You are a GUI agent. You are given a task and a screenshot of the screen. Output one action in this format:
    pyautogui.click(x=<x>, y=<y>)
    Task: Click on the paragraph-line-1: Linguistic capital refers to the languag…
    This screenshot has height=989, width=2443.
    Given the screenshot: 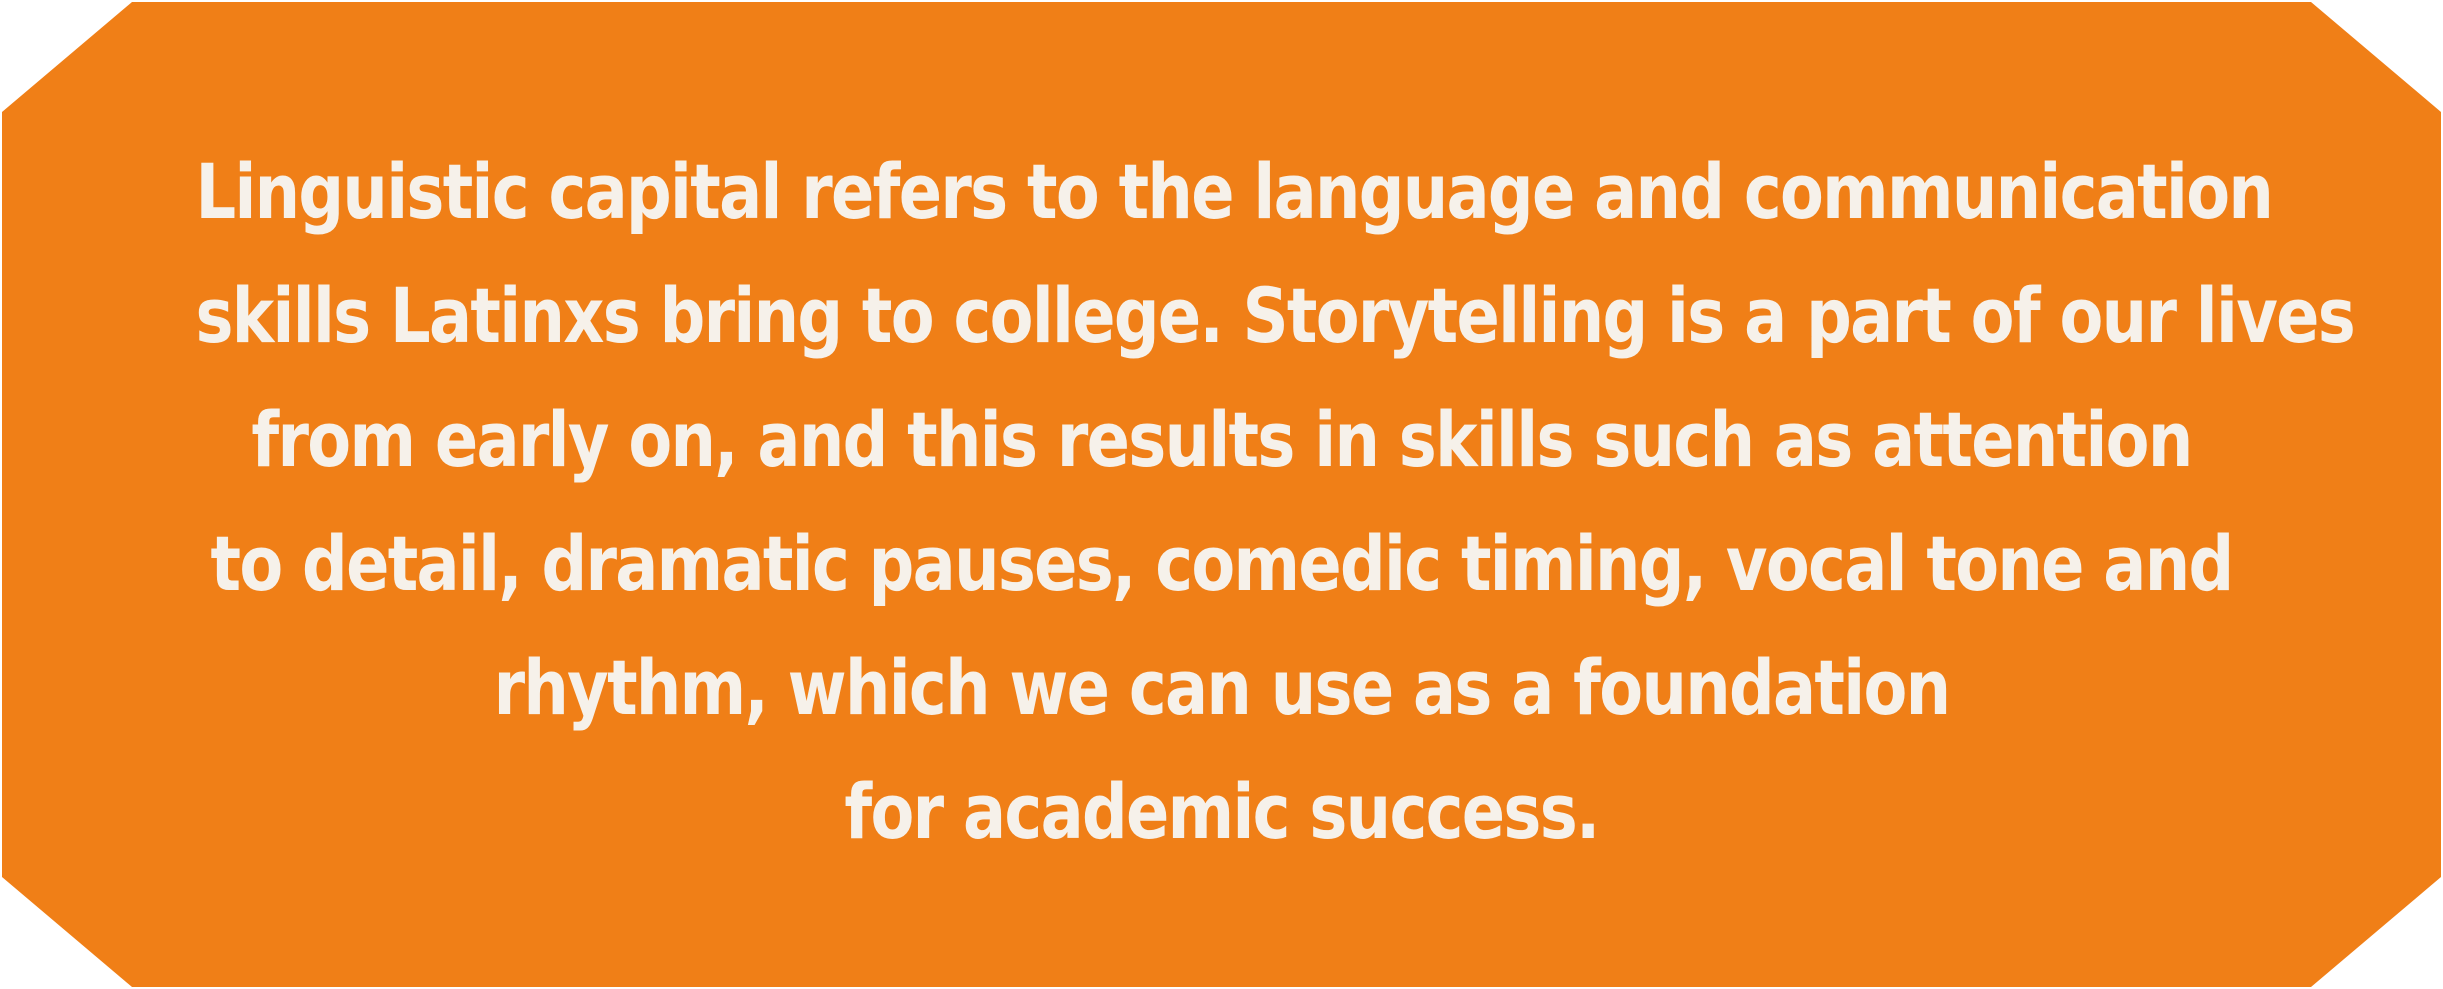 What is the action you would take?
    pyautogui.click(x=1234, y=191)
    